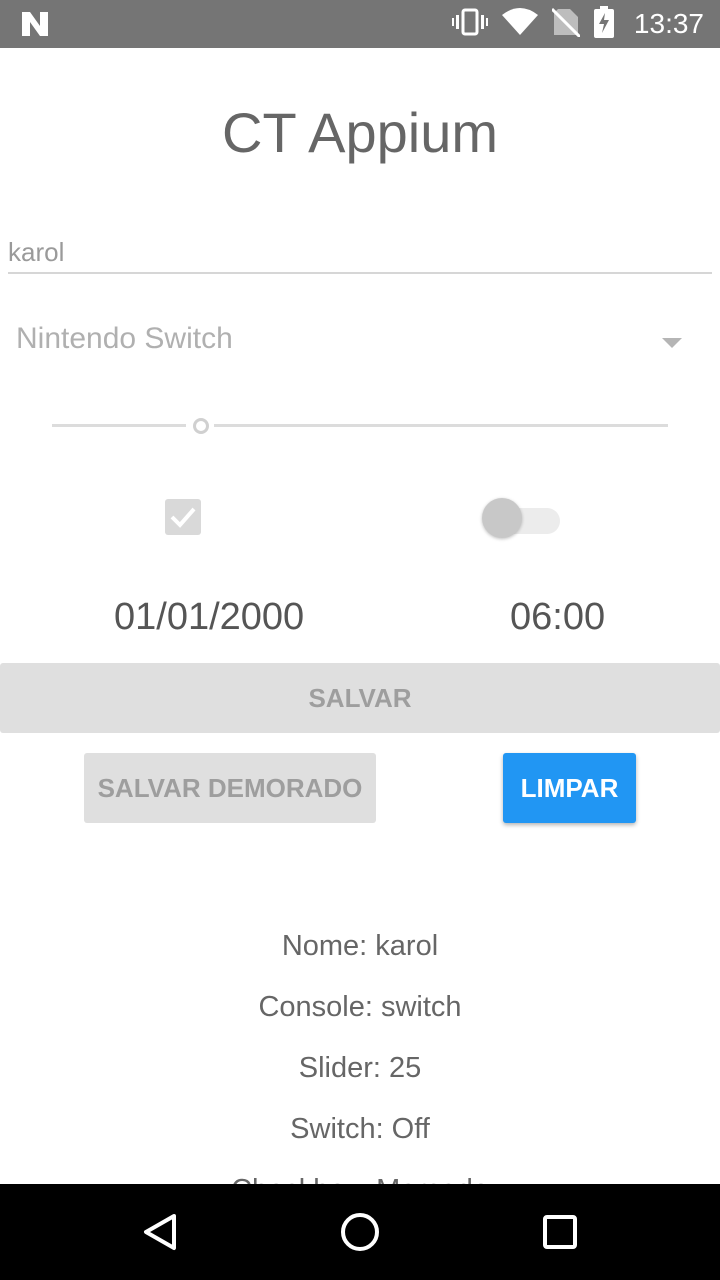 Image resolution: width=720 pixels, height=1280 pixels. Describe the element at coordinates (124, 338) in the screenshot. I see `console-selected-value: Nintendo Switch` at that location.